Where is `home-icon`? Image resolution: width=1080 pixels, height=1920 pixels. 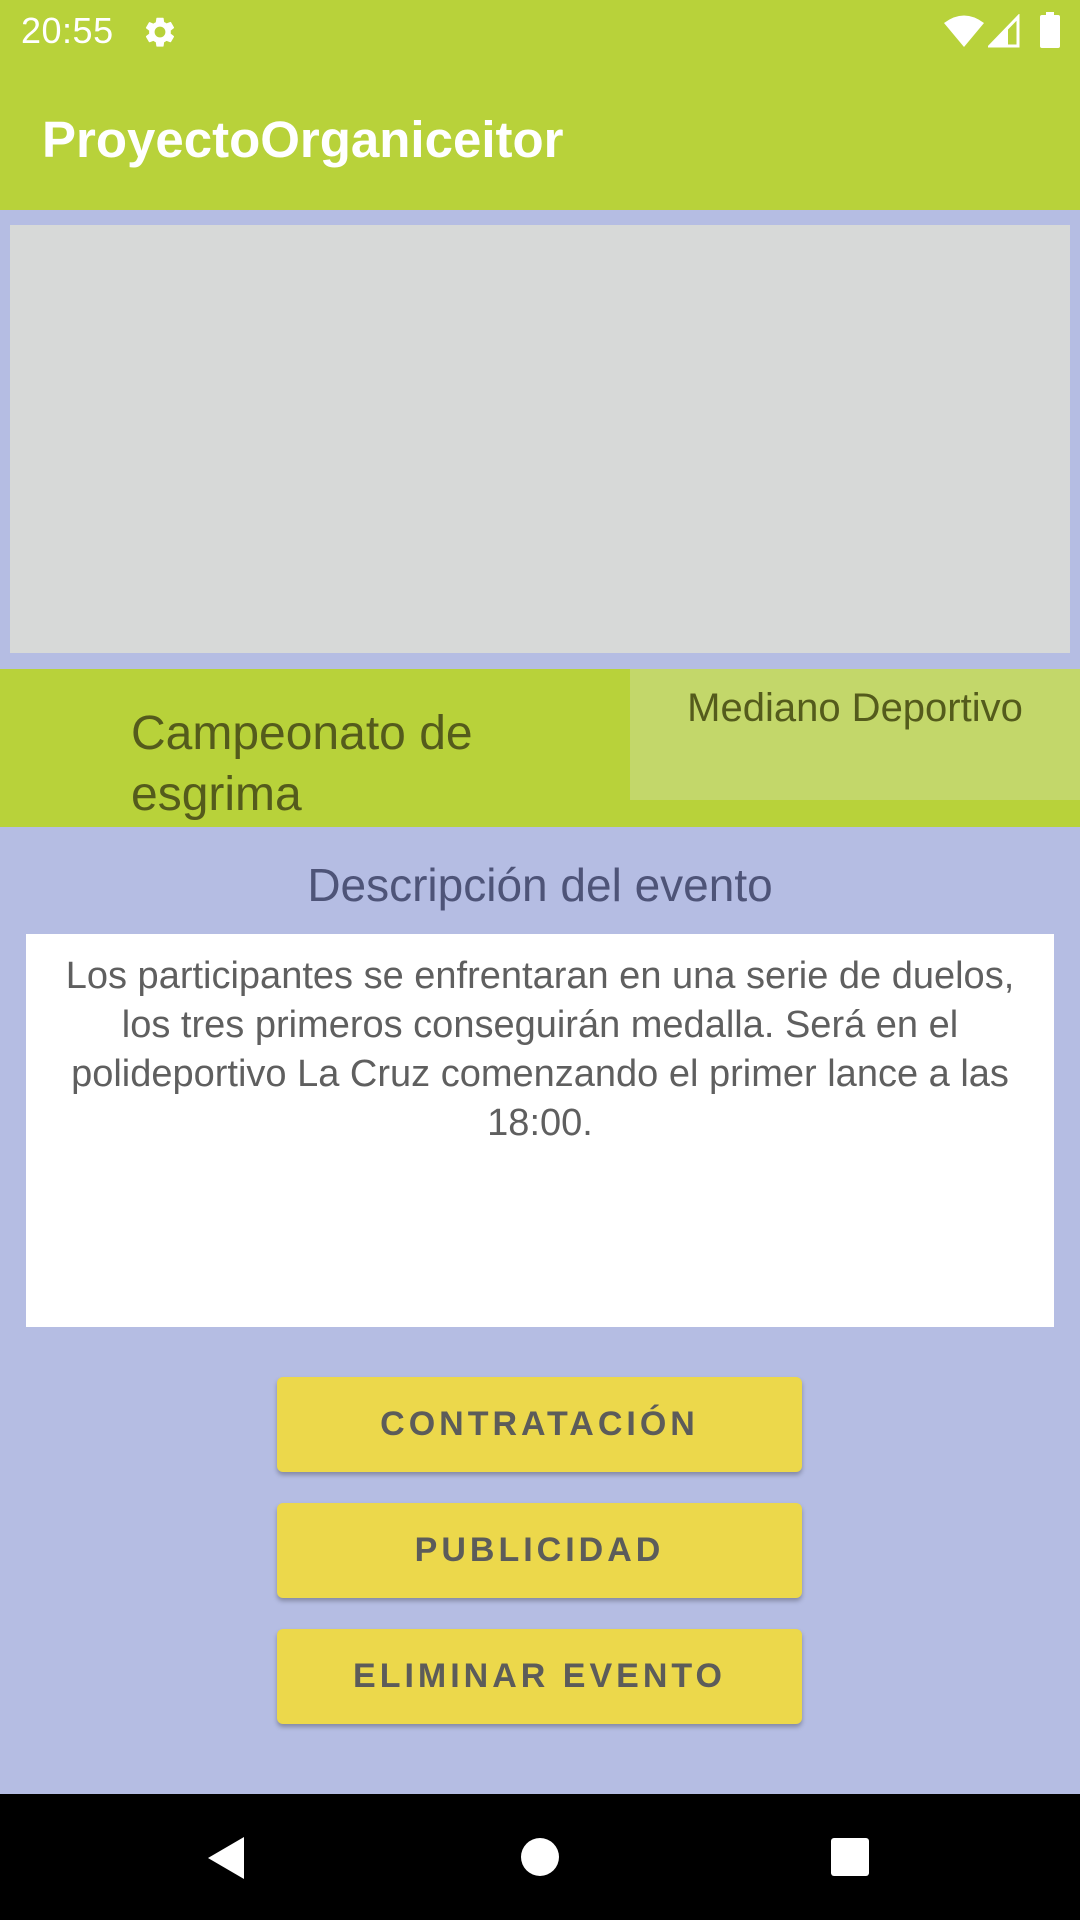
home-icon is located at coordinates (540, 1857).